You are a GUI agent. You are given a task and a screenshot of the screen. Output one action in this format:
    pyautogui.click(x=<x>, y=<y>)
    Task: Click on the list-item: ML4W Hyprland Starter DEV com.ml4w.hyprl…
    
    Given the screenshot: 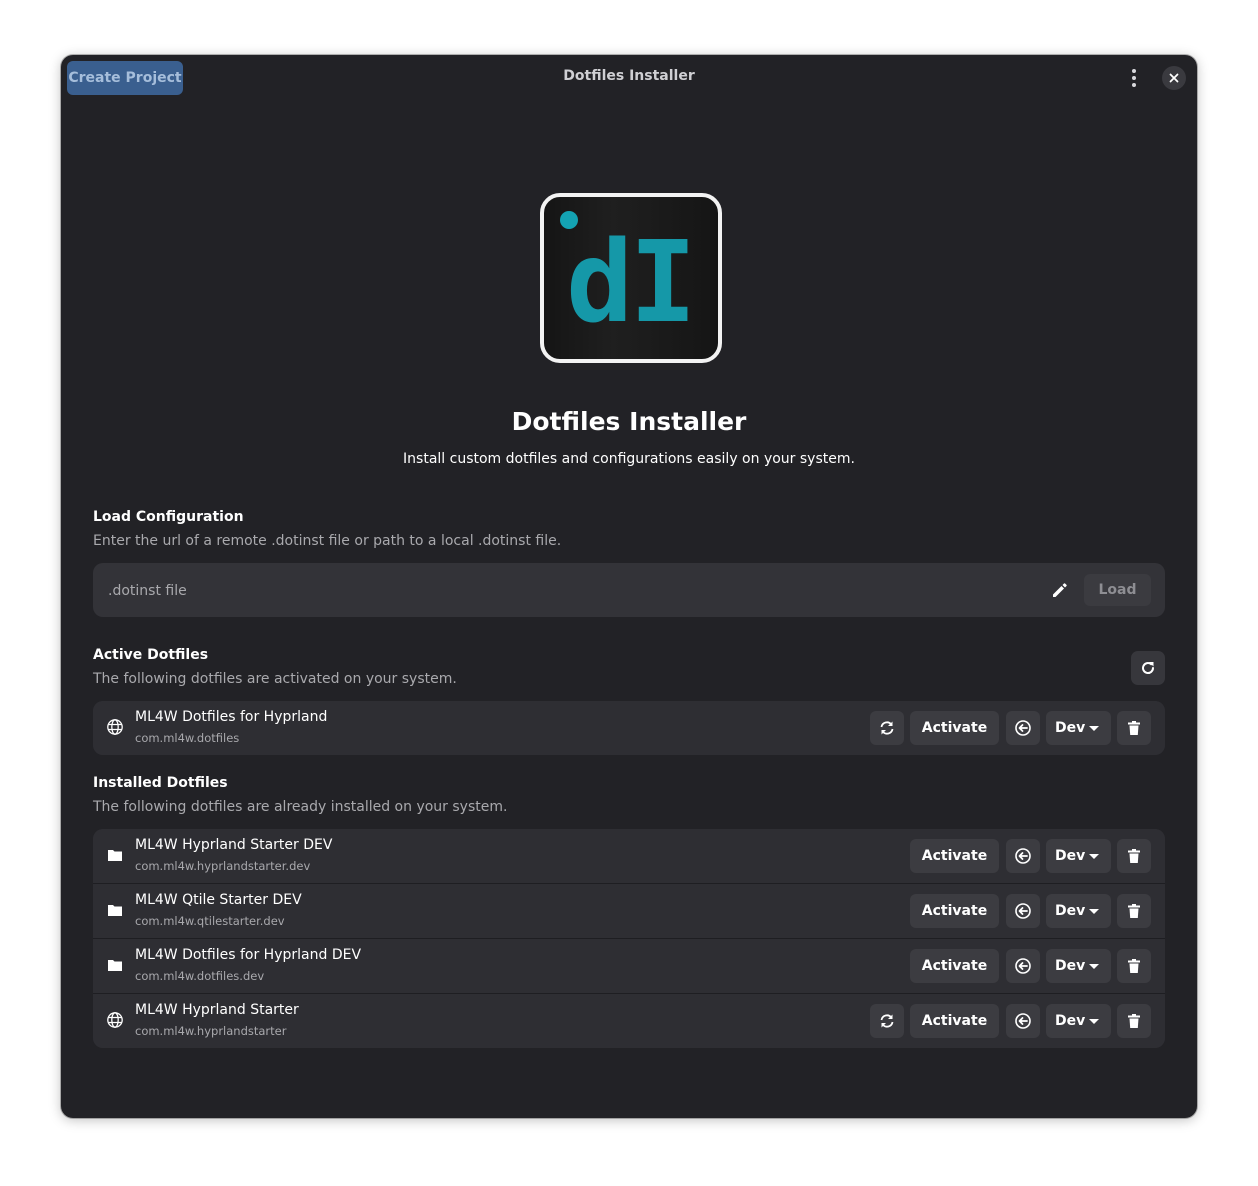 What is the action you would take?
    pyautogui.click(x=629, y=856)
    